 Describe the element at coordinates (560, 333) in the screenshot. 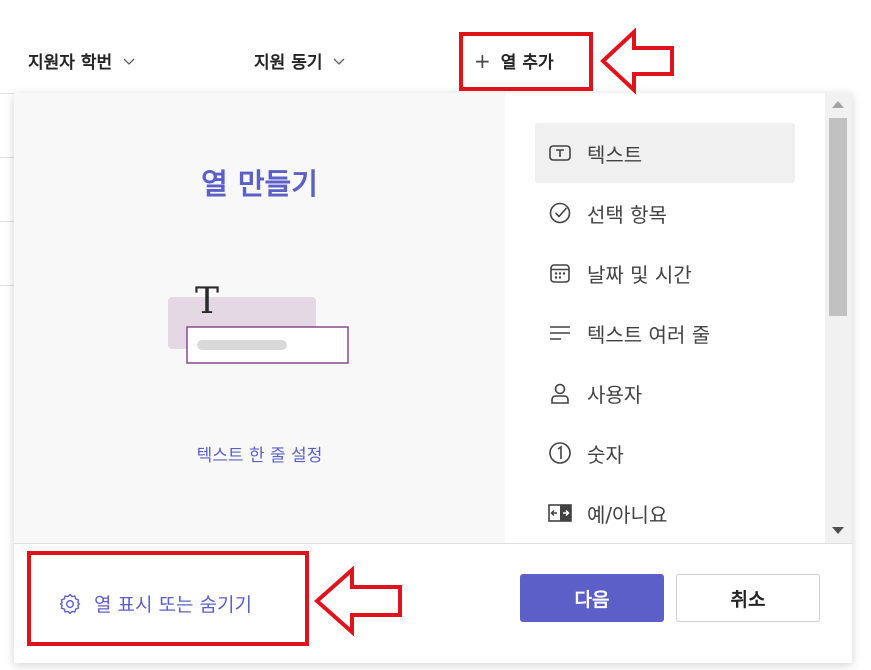

I see `multiline-text-icon` at that location.